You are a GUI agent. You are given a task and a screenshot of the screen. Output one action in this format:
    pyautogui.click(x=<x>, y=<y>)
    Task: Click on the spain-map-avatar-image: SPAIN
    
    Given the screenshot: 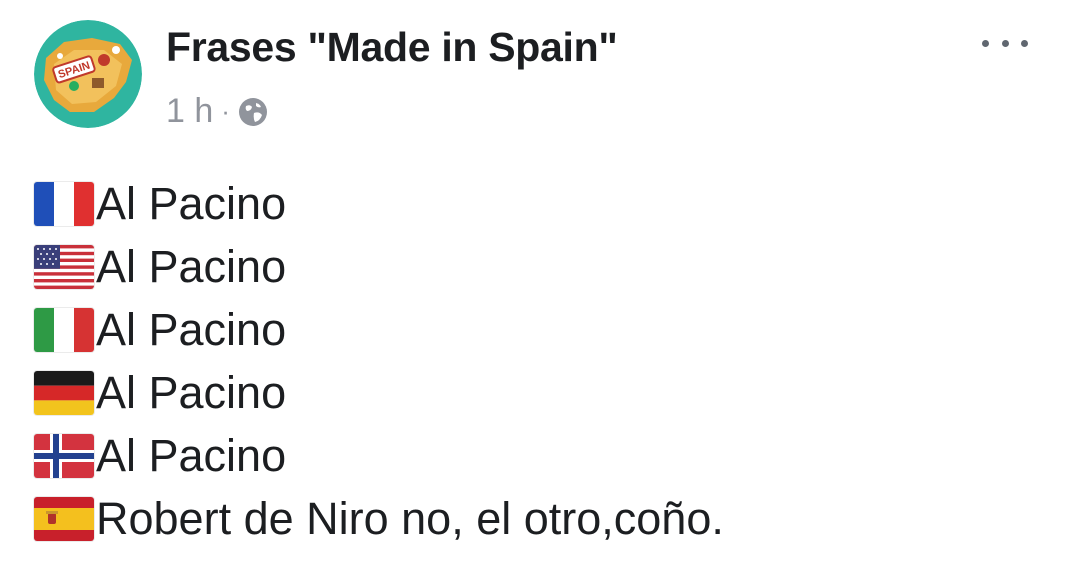 What is the action you would take?
    pyautogui.click(x=88, y=74)
    